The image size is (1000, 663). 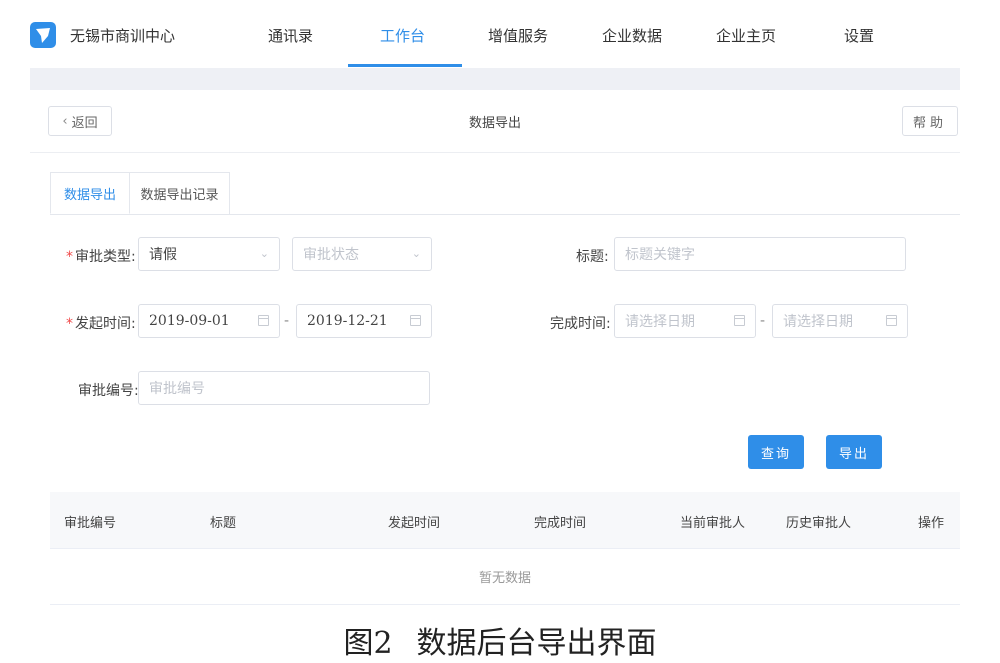 I want to click on approval-no-label: 审批编号:, so click(x=108, y=391).